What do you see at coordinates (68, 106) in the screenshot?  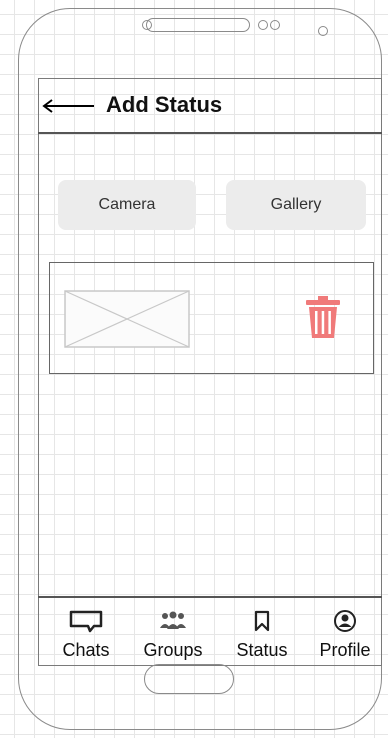 I see `left-arrow-icon` at bounding box center [68, 106].